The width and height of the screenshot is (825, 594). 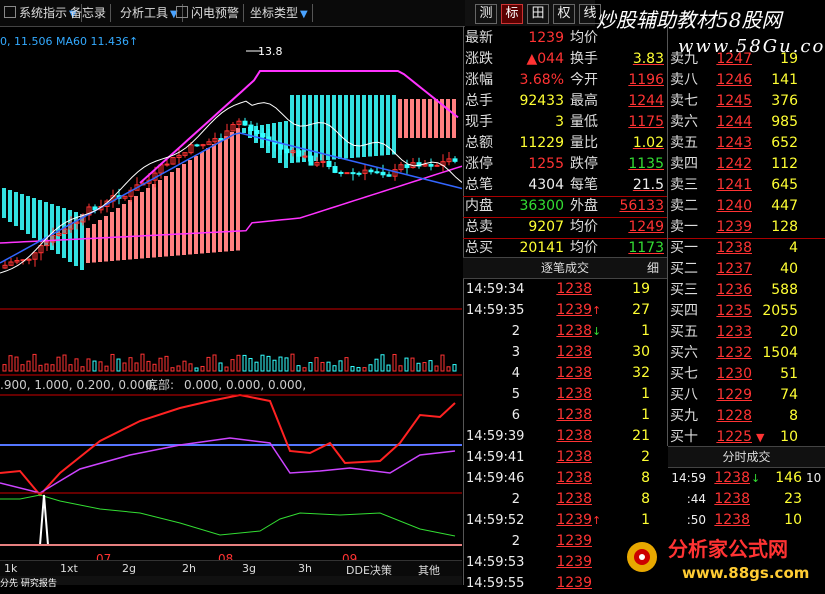 What do you see at coordinates (684, 332) in the screenshot?
I see `buy-level-label: 买五` at bounding box center [684, 332].